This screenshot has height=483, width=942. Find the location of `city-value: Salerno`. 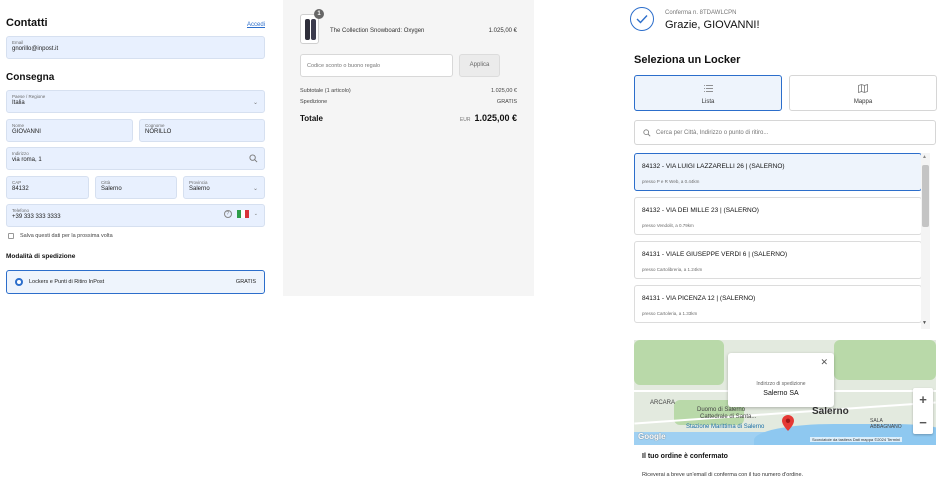

city-value: Salerno is located at coordinates (111, 189).